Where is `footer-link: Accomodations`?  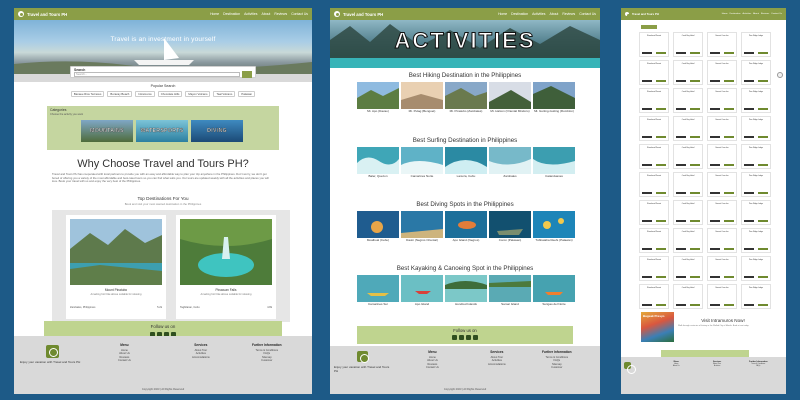
footer-link: Accomodations is located at coordinates (497, 365).